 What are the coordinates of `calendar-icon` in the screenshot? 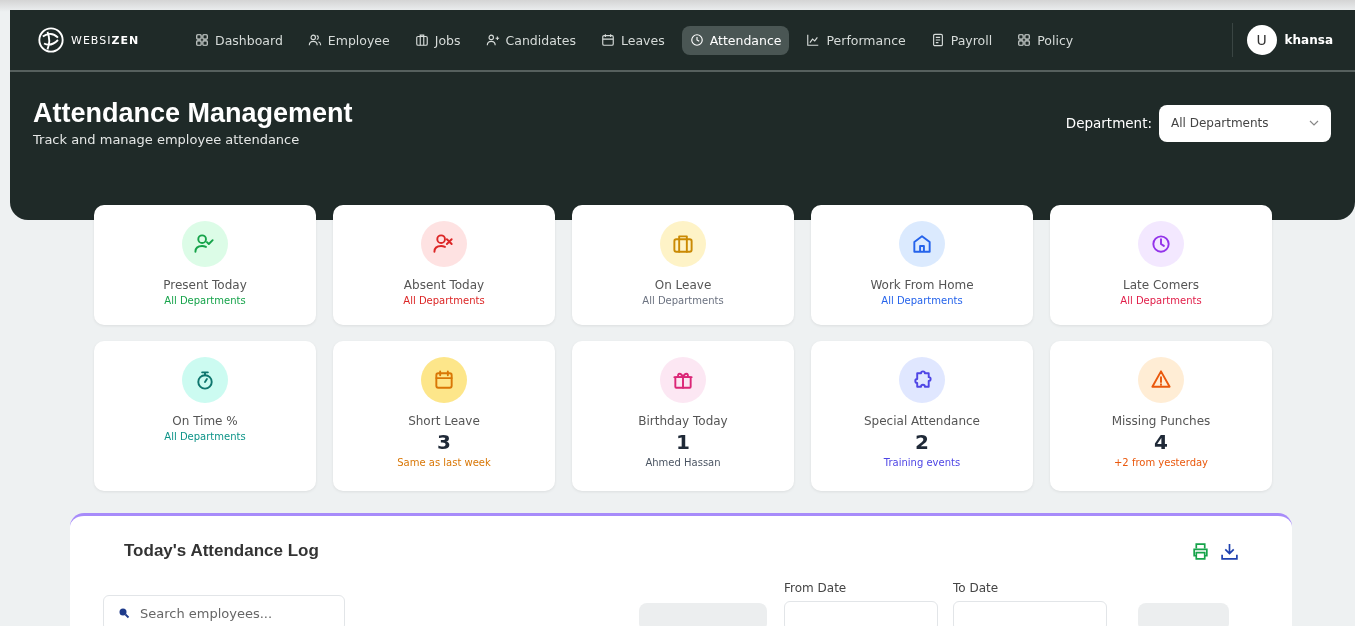 It's located at (607, 40).